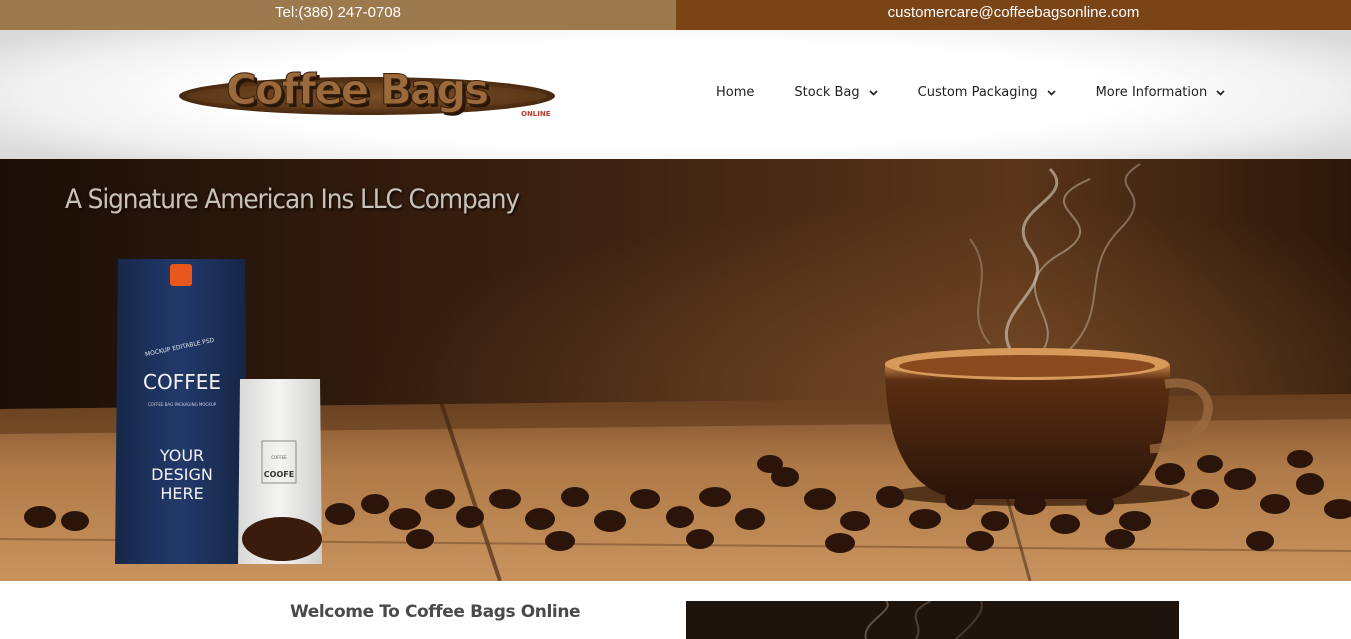 Image resolution: width=1351 pixels, height=639 pixels. I want to click on nav-home: Home, so click(735, 92).